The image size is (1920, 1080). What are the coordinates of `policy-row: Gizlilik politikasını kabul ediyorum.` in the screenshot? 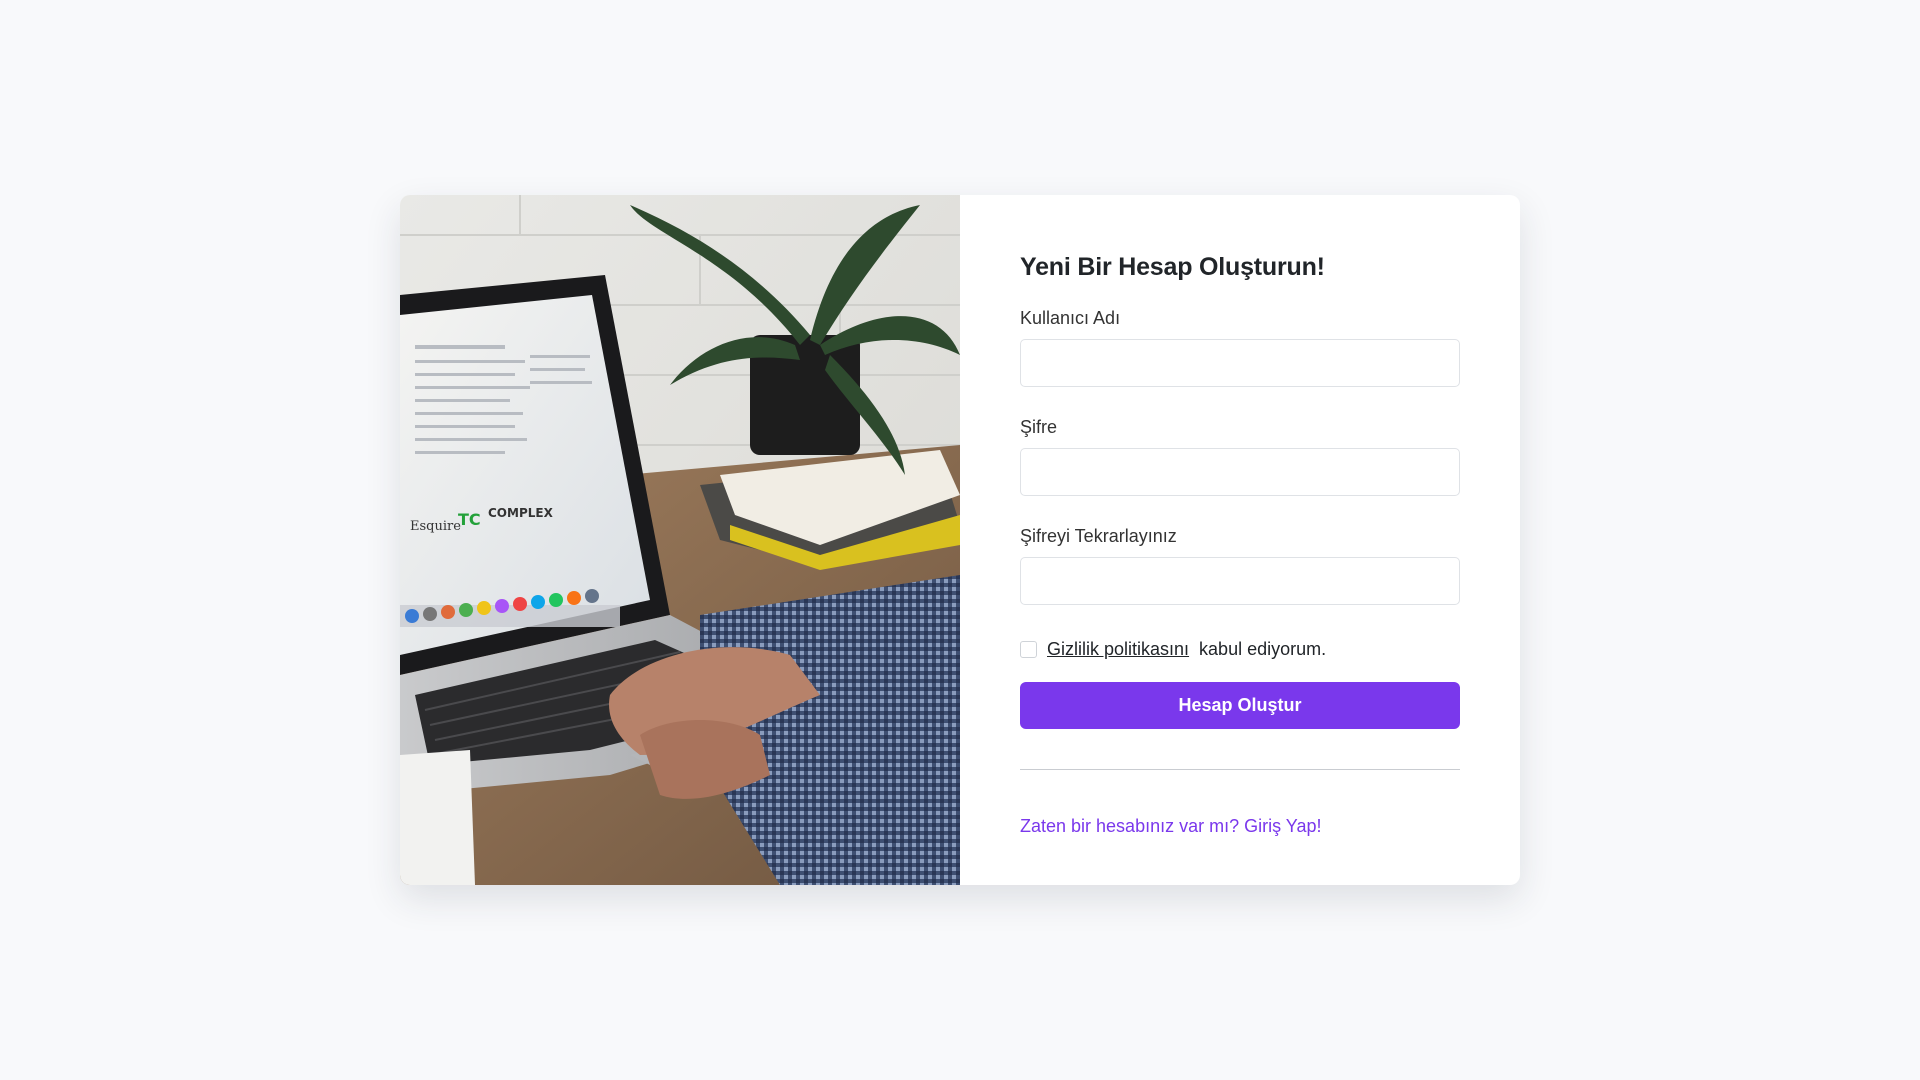 It's located at (1240, 649).